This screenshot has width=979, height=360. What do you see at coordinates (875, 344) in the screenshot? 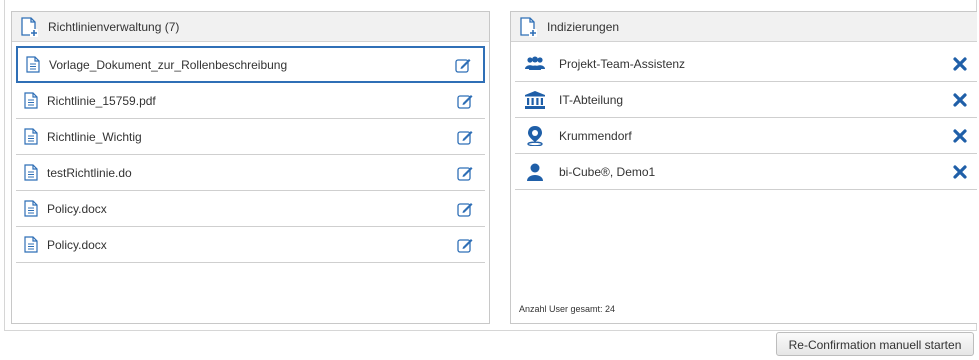
I see `start-reconfirmation-button: Re-Confirmation manuell starten` at bounding box center [875, 344].